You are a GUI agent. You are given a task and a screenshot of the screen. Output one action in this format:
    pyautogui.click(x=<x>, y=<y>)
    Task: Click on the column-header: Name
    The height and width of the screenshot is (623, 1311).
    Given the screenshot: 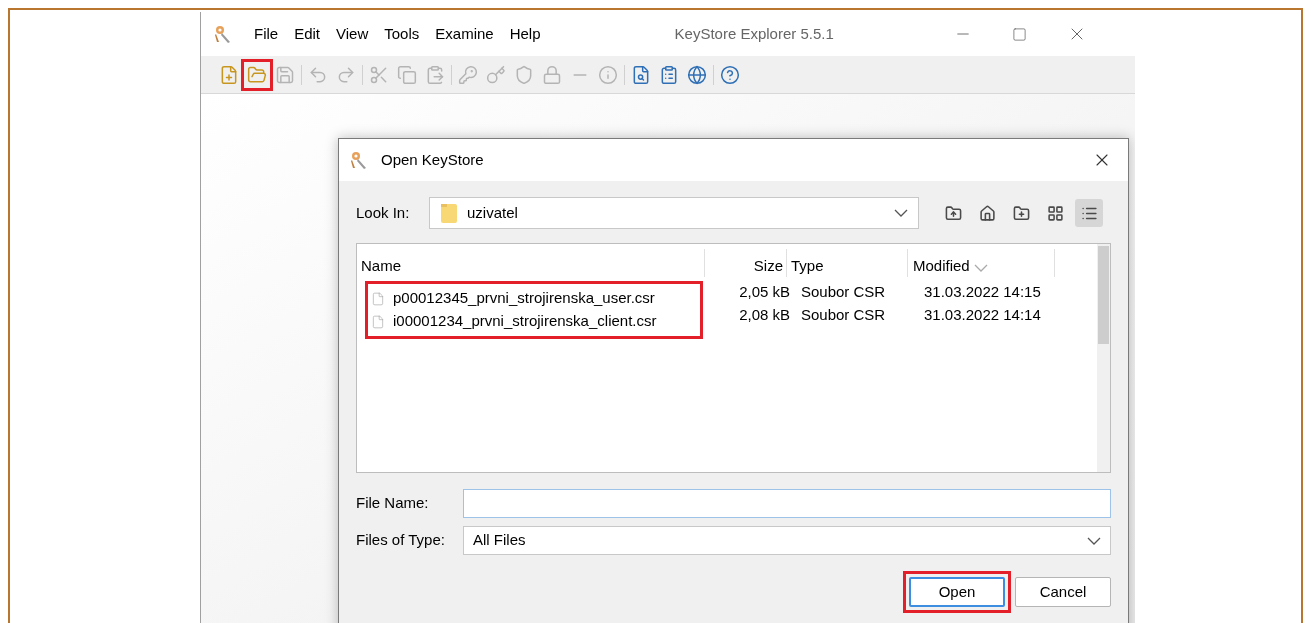 What is the action you would take?
    pyautogui.click(x=531, y=263)
    